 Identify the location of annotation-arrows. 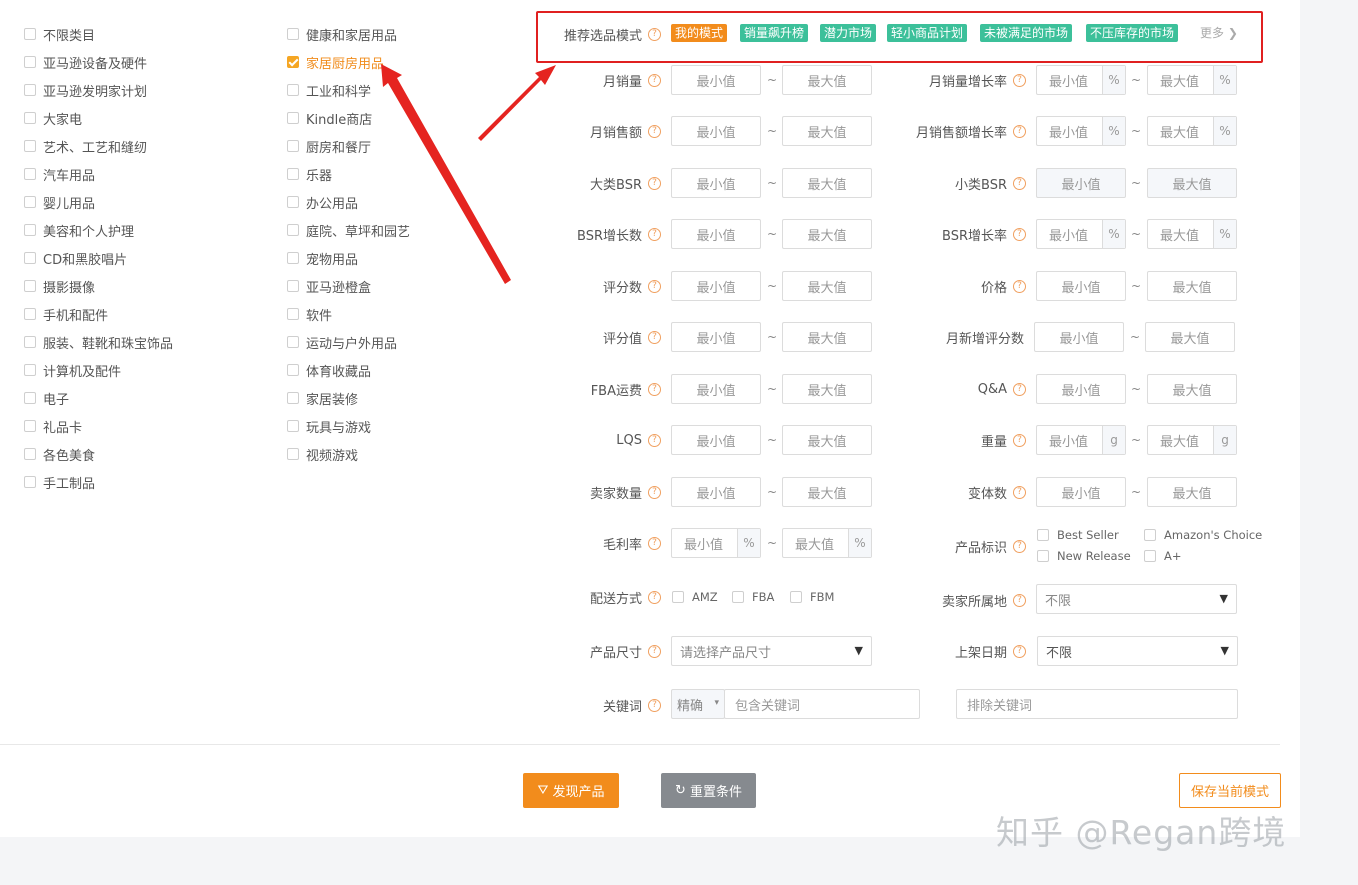
(468, 174).